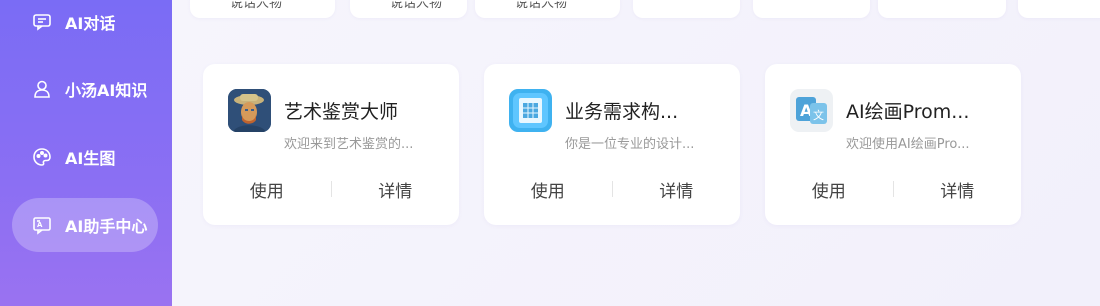 This screenshot has width=1100, height=306. What do you see at coordinates (42, 22) in the screenshot?
I see `chat-icon` at bounding box center [42, 22].